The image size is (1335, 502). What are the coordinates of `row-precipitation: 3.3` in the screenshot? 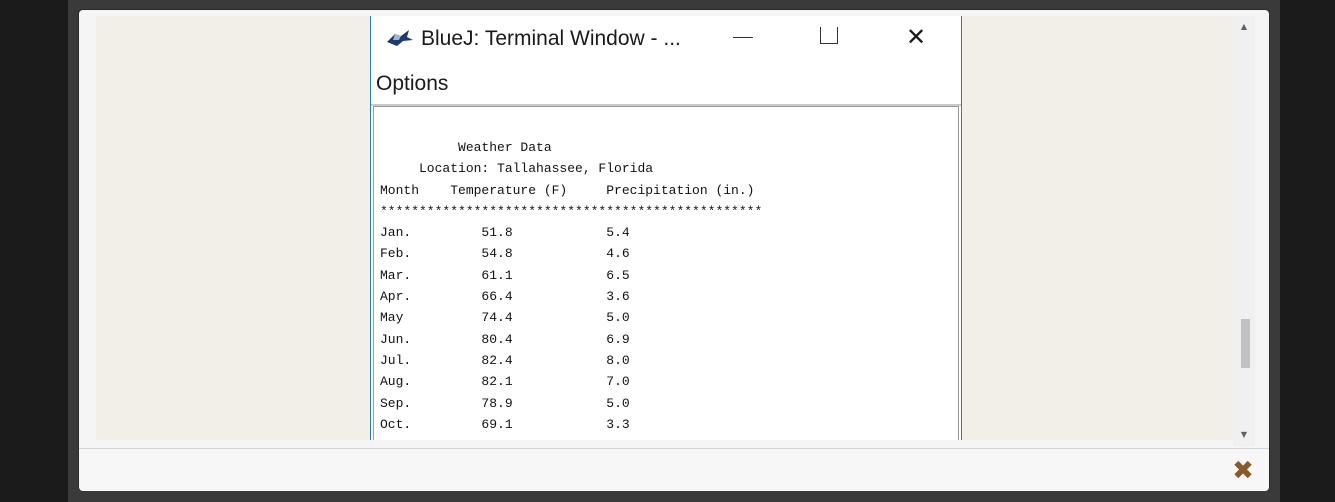 It's located at (618, 424).